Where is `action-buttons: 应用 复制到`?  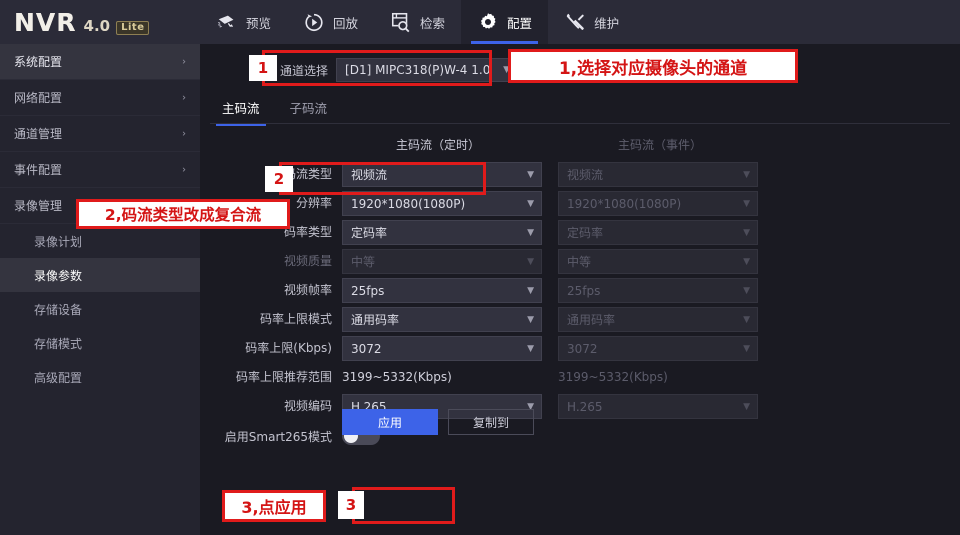 action-buttons: 应用 复制到 is located at coordinates (438, 422).